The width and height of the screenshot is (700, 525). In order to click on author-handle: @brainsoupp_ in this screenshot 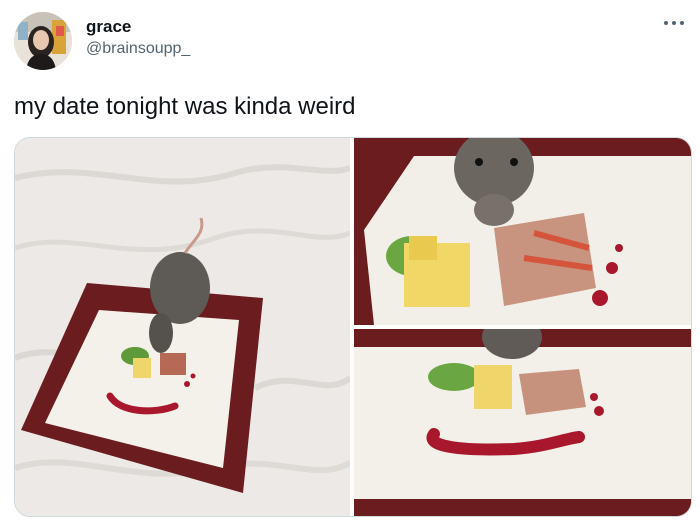, I will do `click(138, 49)`.